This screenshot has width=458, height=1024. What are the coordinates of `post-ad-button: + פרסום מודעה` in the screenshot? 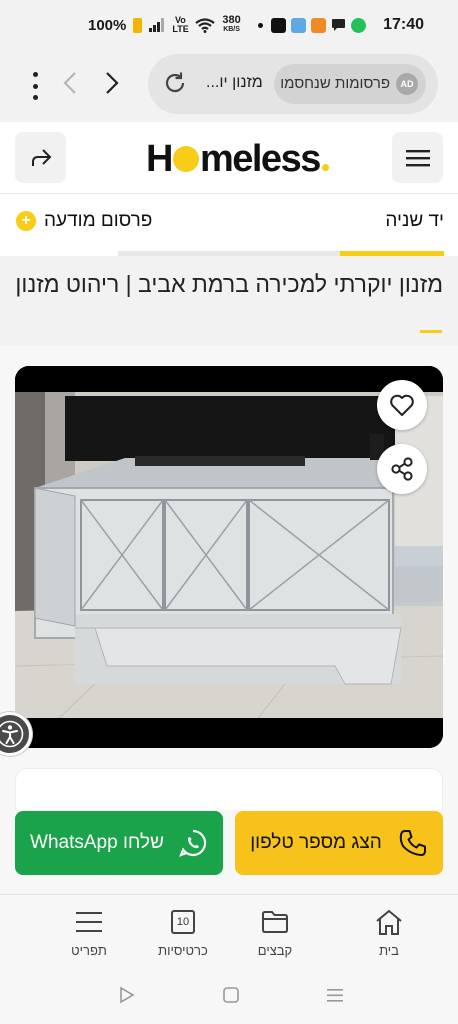 It's located at (84, 221).